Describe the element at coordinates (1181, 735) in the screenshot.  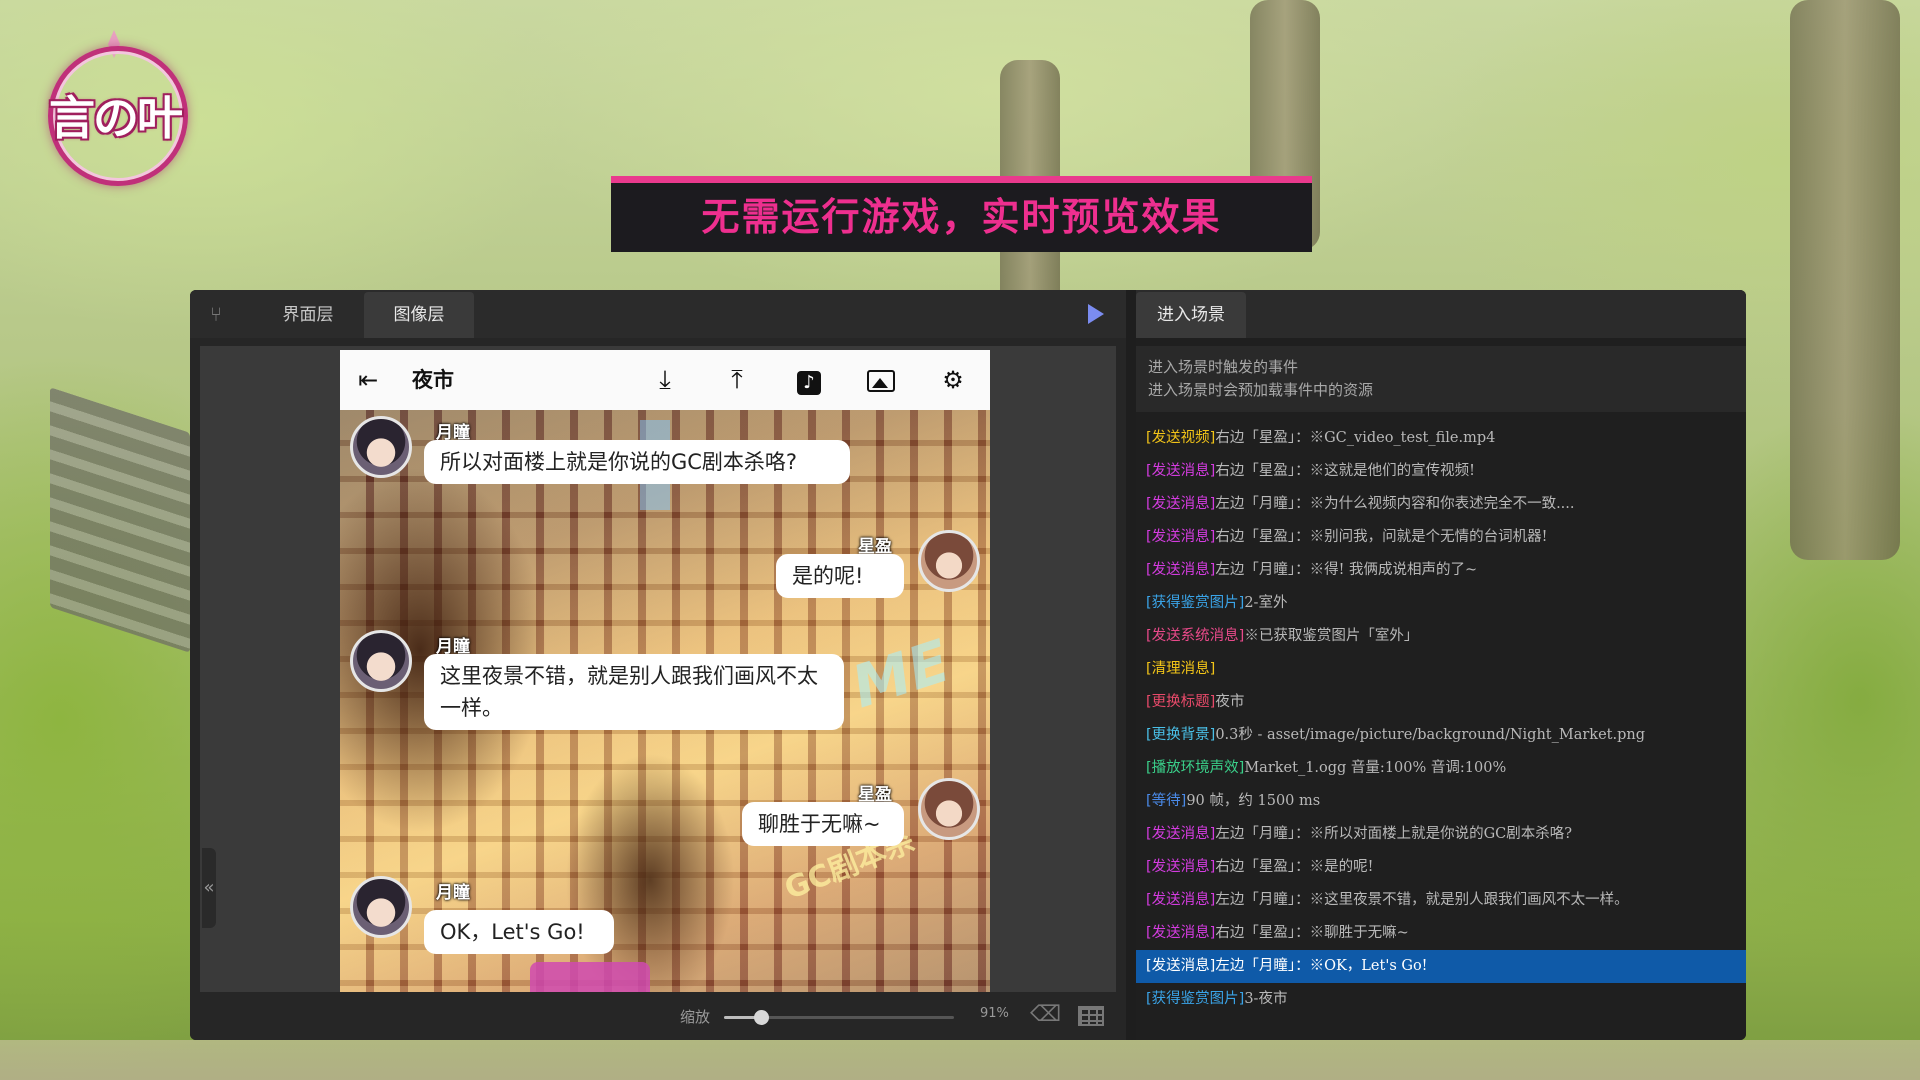
I see `event-type-tag: [更换背景]` at that location.